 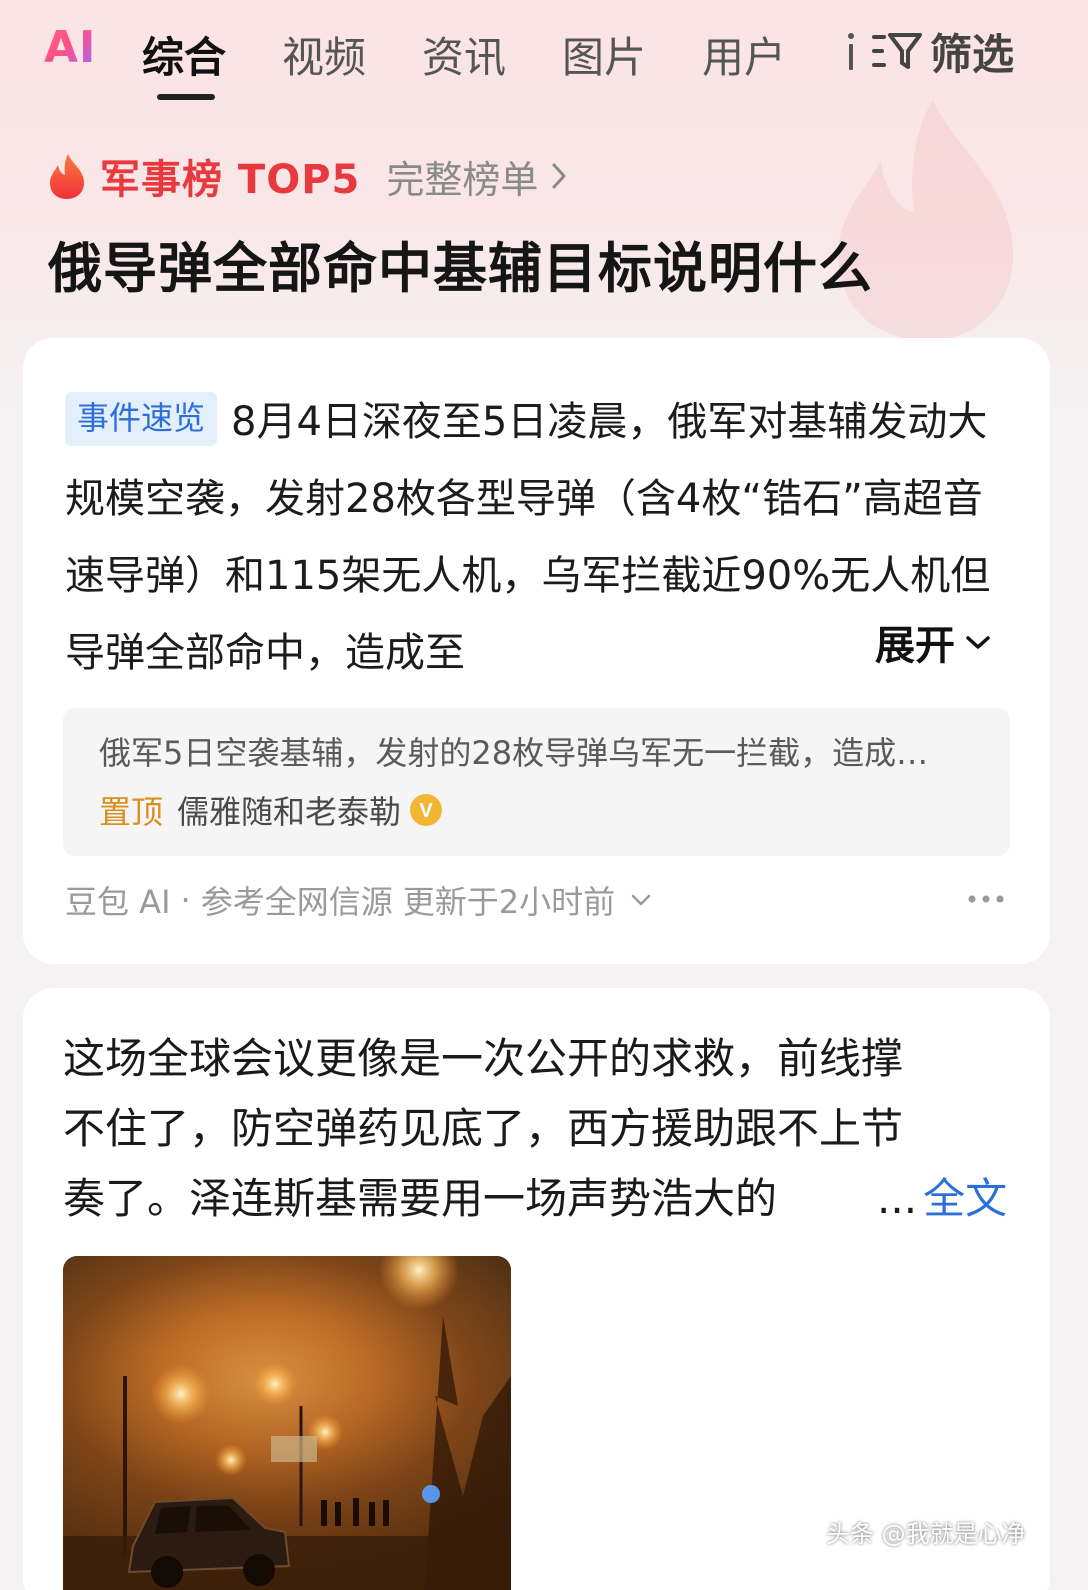 I want to click on platform-watermark: 头条 @我就是心净, so click(x=926, y=1534).